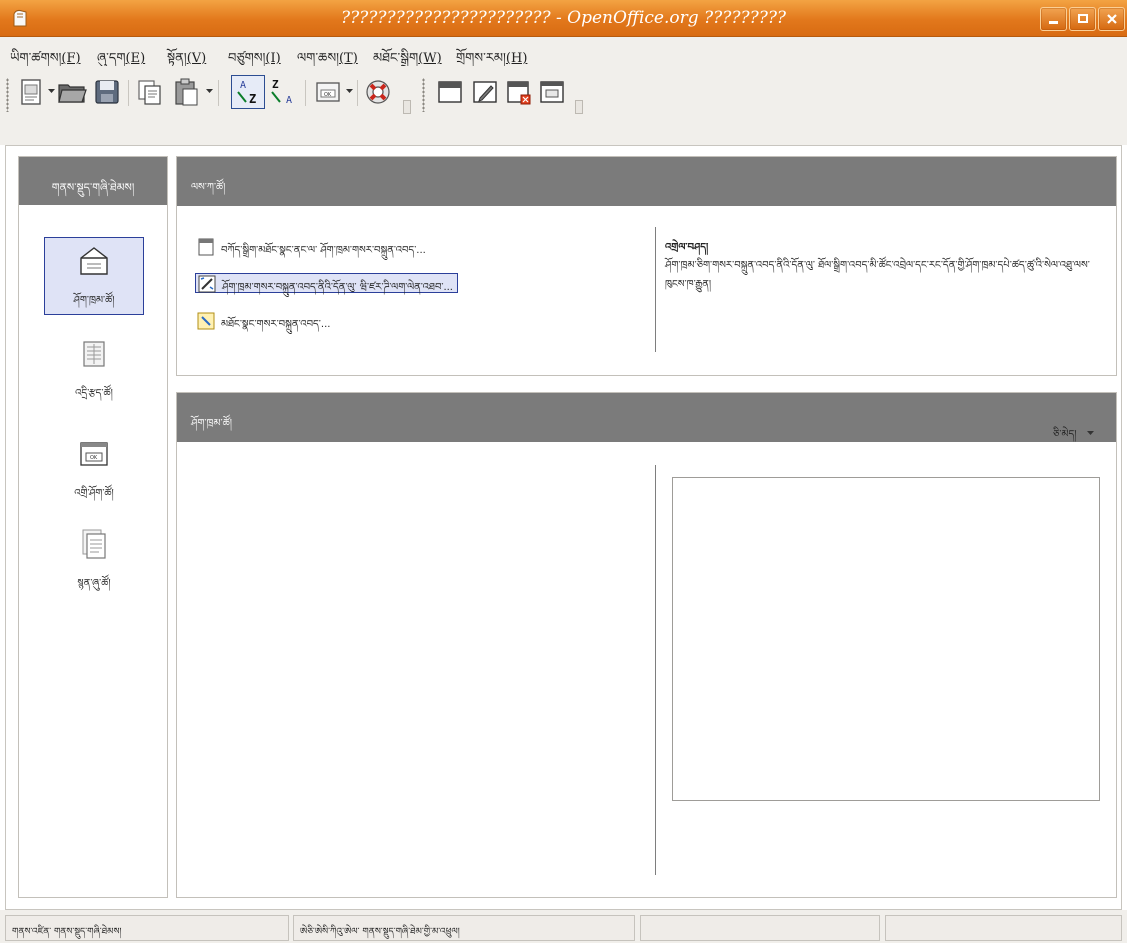 Image resolution: width=1127 pixels, height=943 pixels. I want to click on standard-toolbar: A Z Z A OK, so click(563, 105).